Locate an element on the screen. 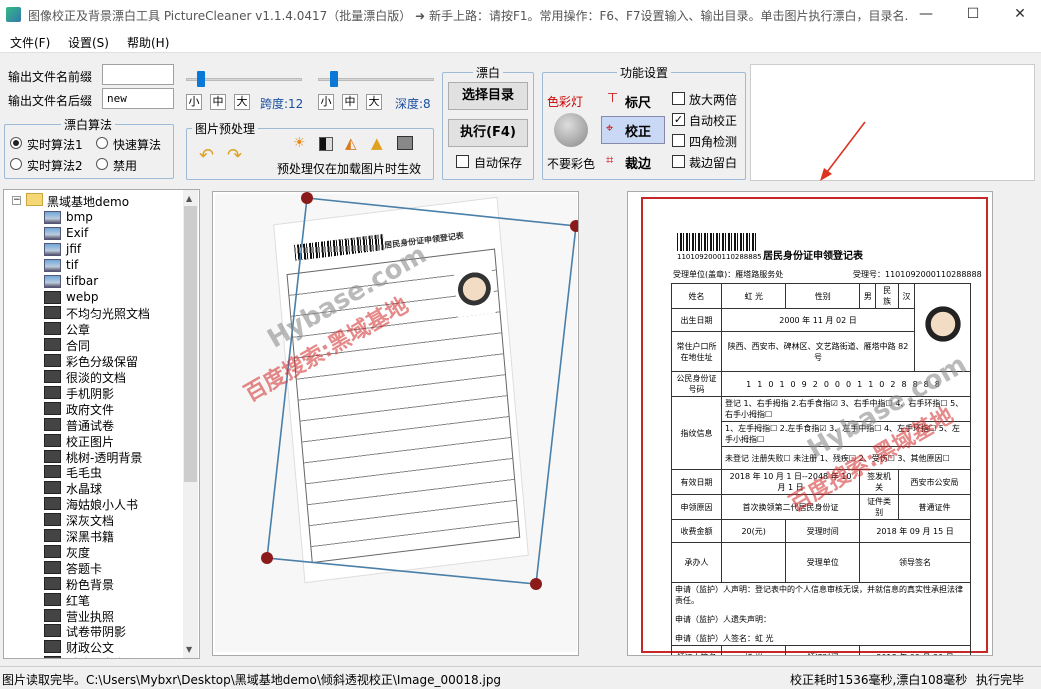 Image resolution: width=1041 pixels, height=689 pixels. ruler-icon: ⊤ is located at coordinates (612, 98).